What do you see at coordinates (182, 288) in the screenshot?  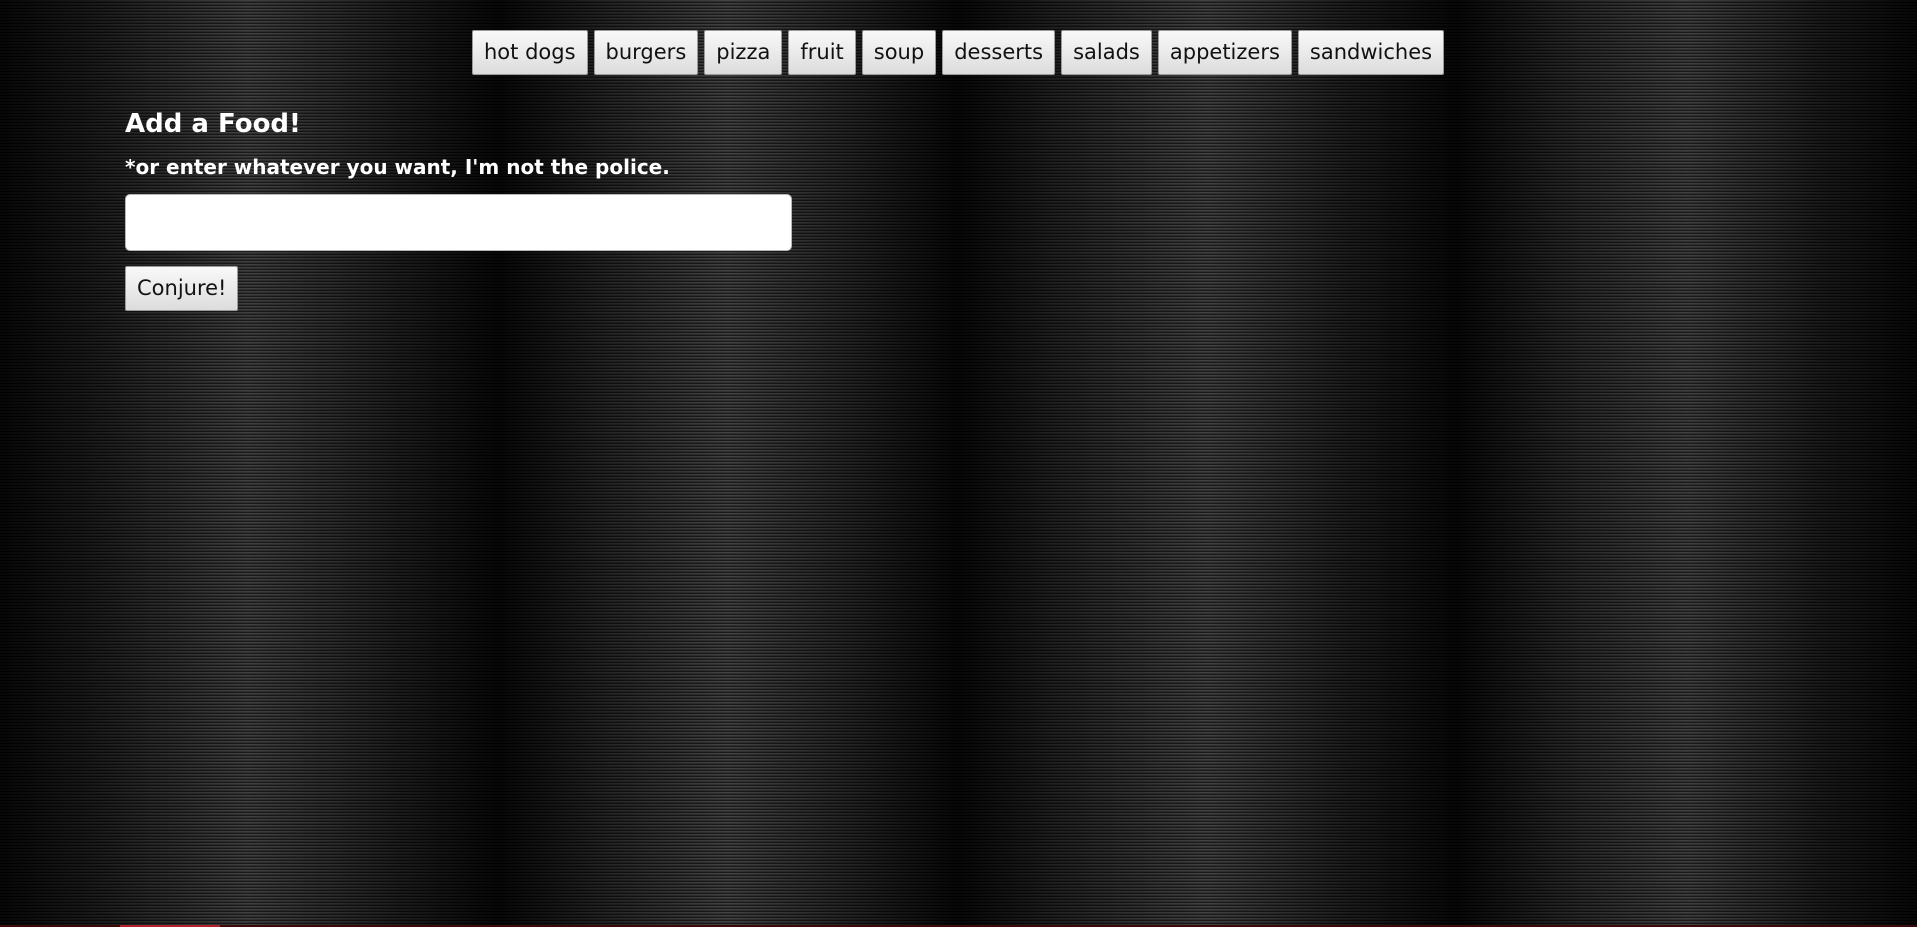 I see `conjure-button: Conjure!` at bounding box center [182, 288].